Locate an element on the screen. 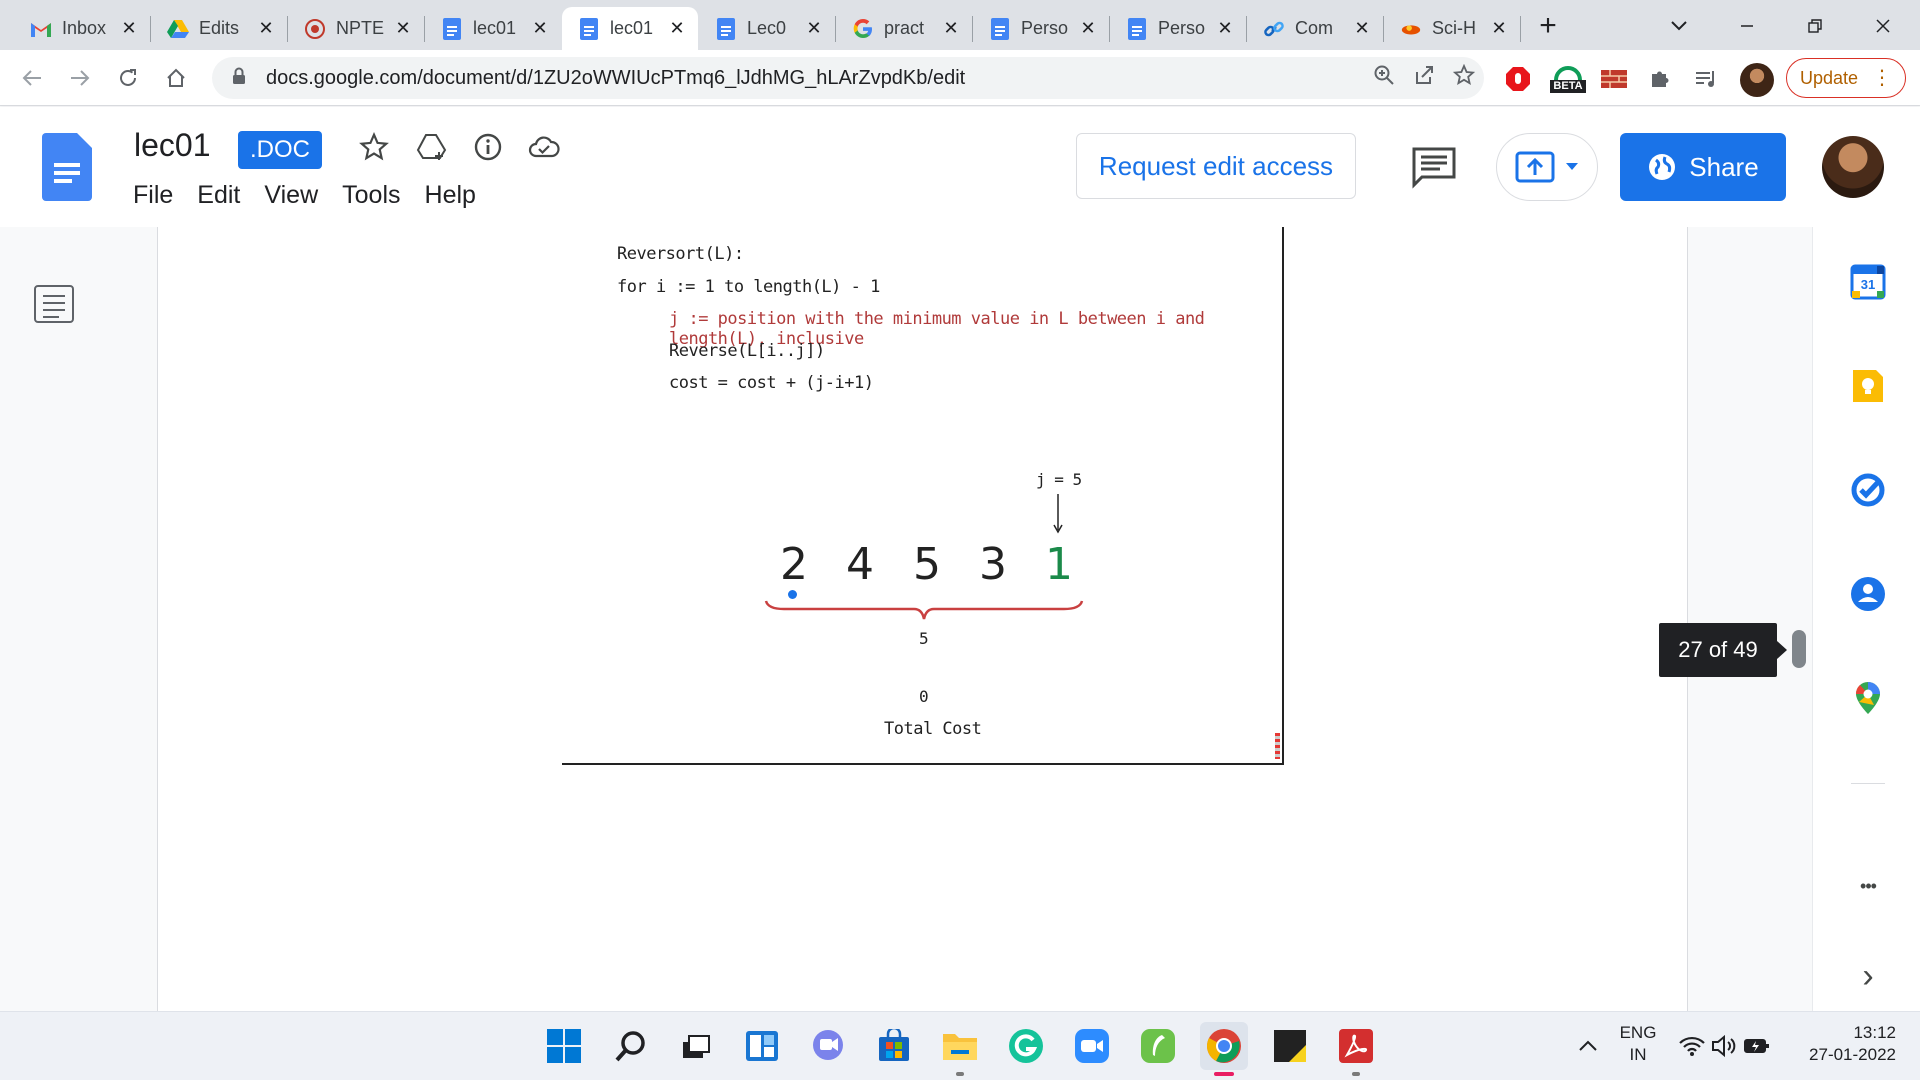 The image size is (1920, 1080). more-apps-icon: ••• is located at coordinates (1868, 886).